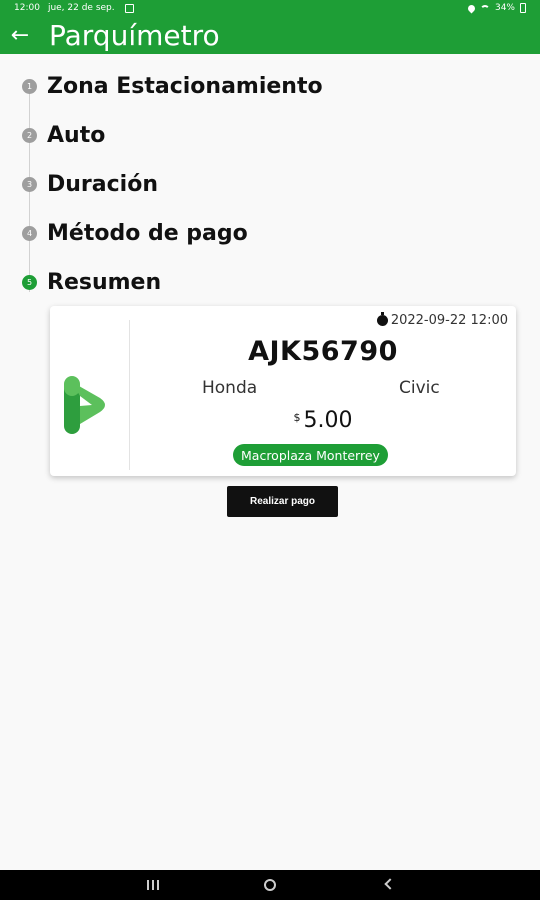 The image size is (540, 900). Describe the element at coordinates (272, 233) in the screenshot. I see `step-metodo-pago: 4 Método de pago` at that location.